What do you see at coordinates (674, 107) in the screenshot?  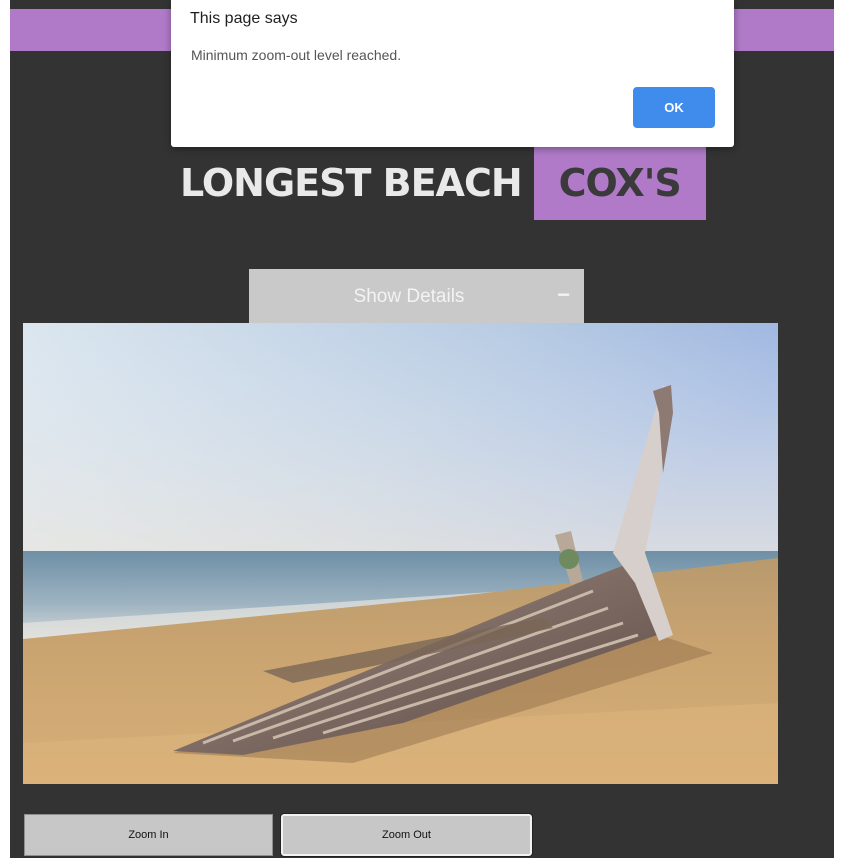 I see `alert-ok-button: OK` at bounding box center [674, 107].